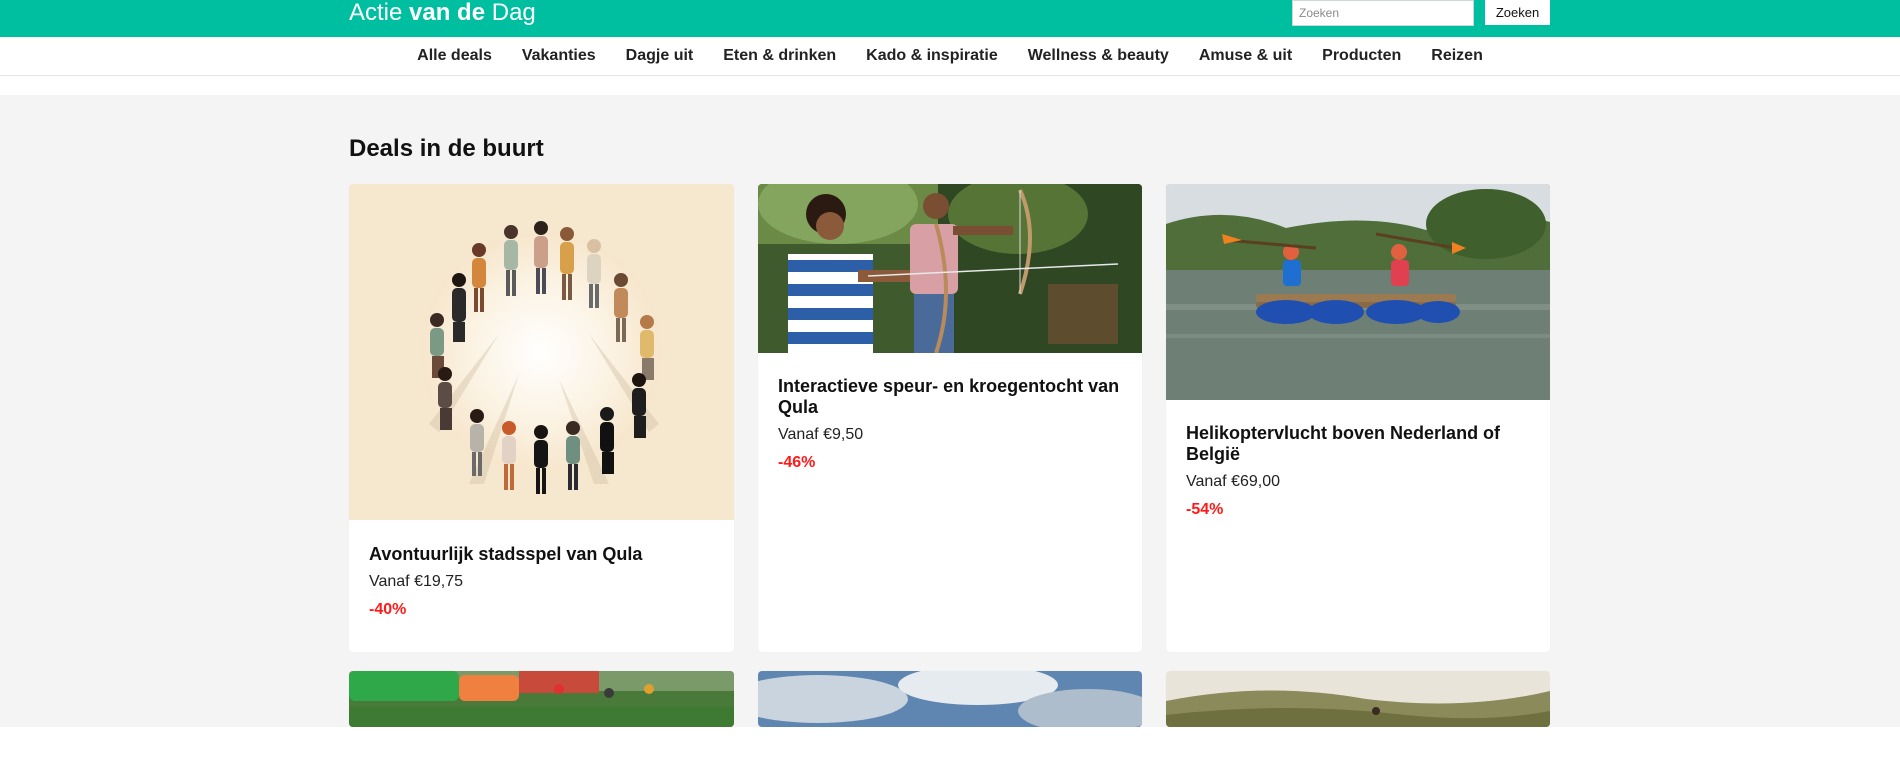 The height and width of the screenshot is (760, 1900). I want to click on section-title: Deals in de buurt, so click(446, 148).